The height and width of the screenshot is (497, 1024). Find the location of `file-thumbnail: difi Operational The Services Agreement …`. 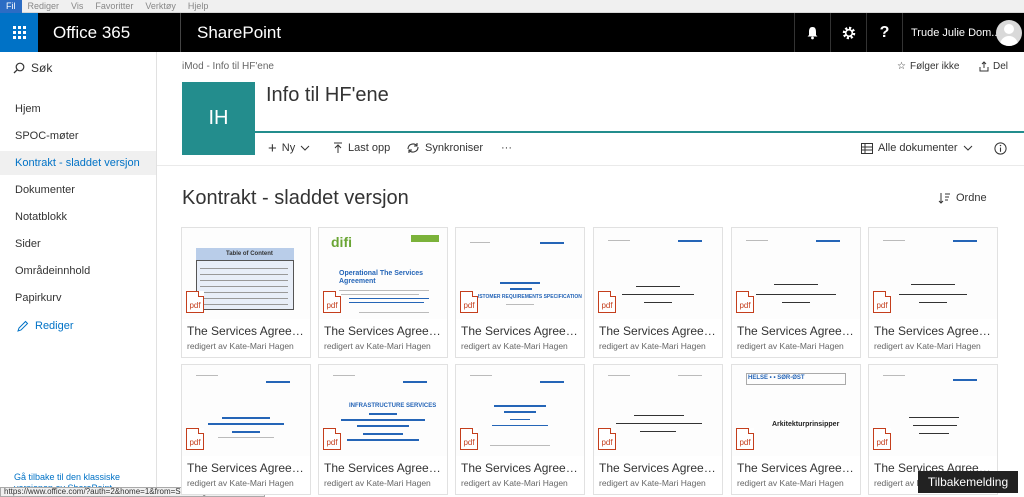

file-thumbnail: difi Operational The Services Agreement … is located at coordinates (383, 273).